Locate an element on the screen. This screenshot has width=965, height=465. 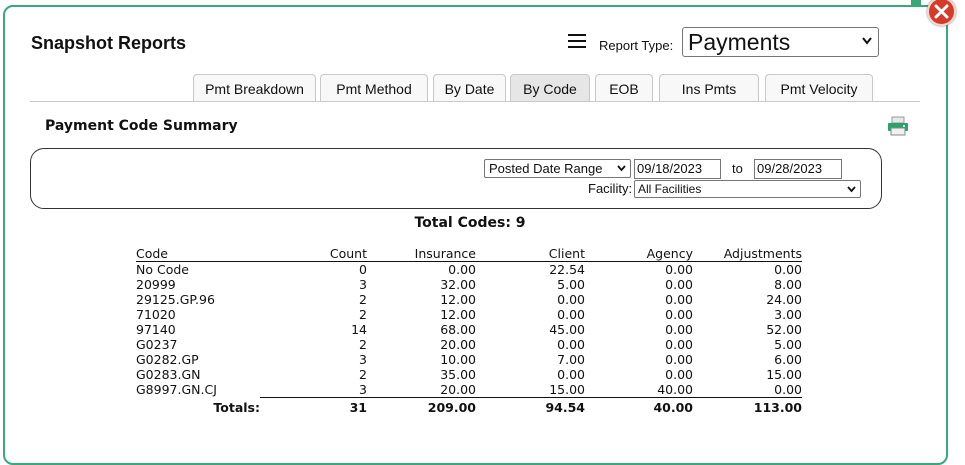
cell-insurance: 10.00 is located at coordinates (458, 359).